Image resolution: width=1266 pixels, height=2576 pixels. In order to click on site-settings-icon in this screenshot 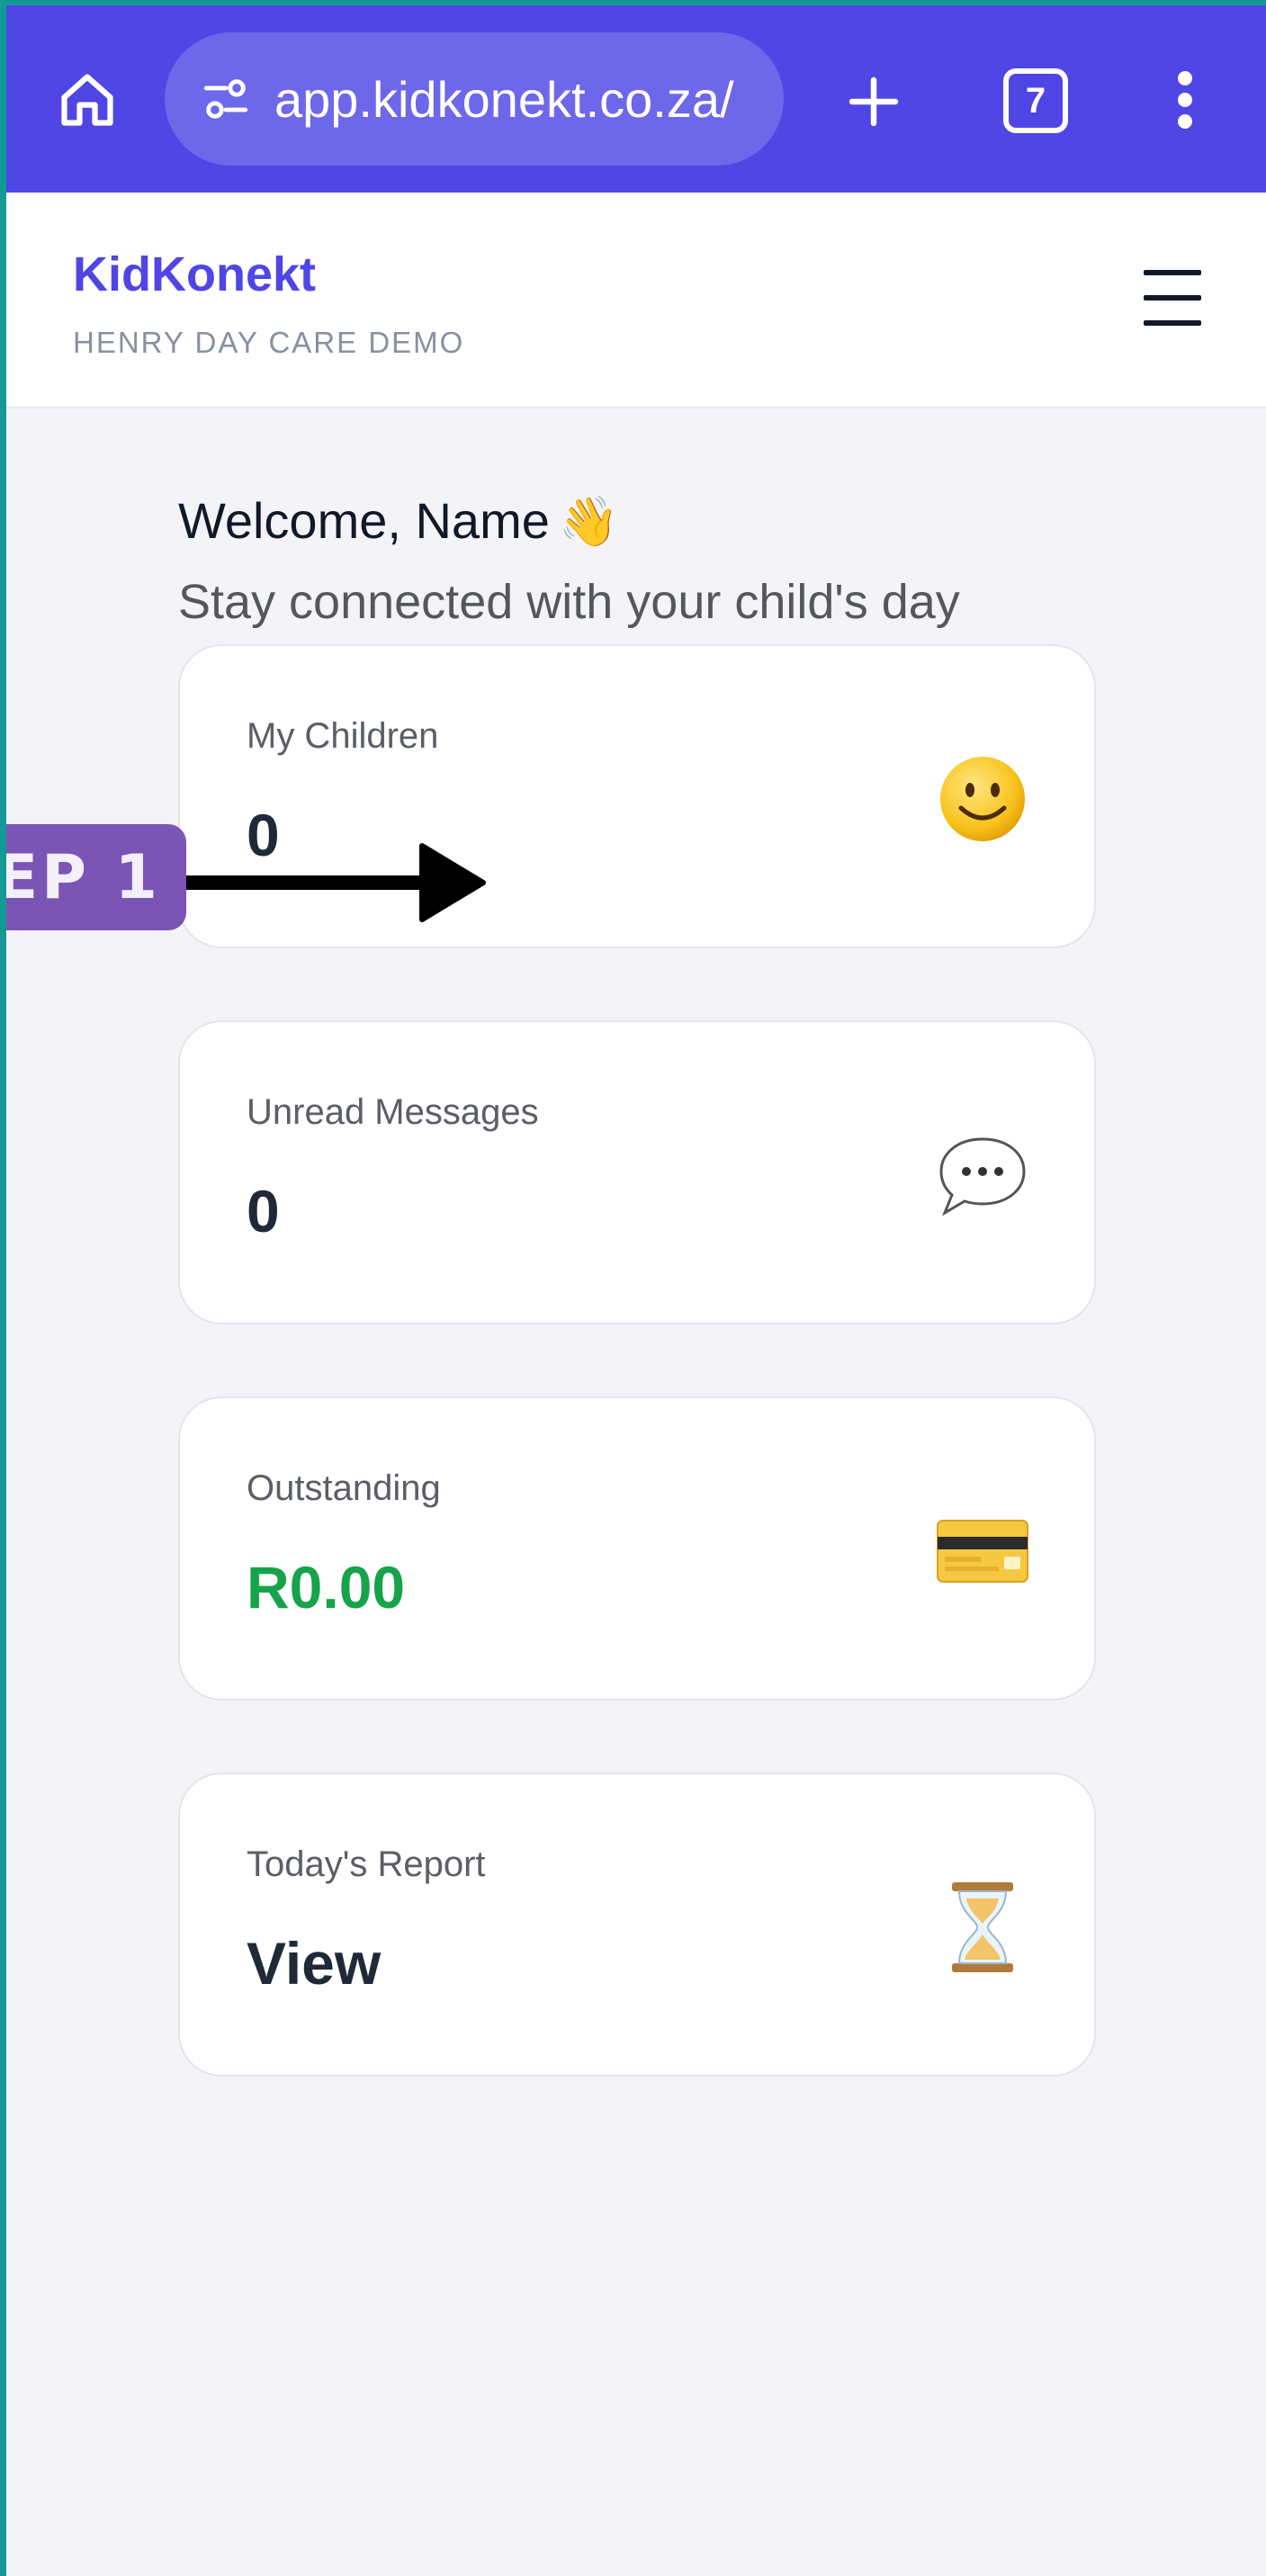, I will do `click(226, 99)`.